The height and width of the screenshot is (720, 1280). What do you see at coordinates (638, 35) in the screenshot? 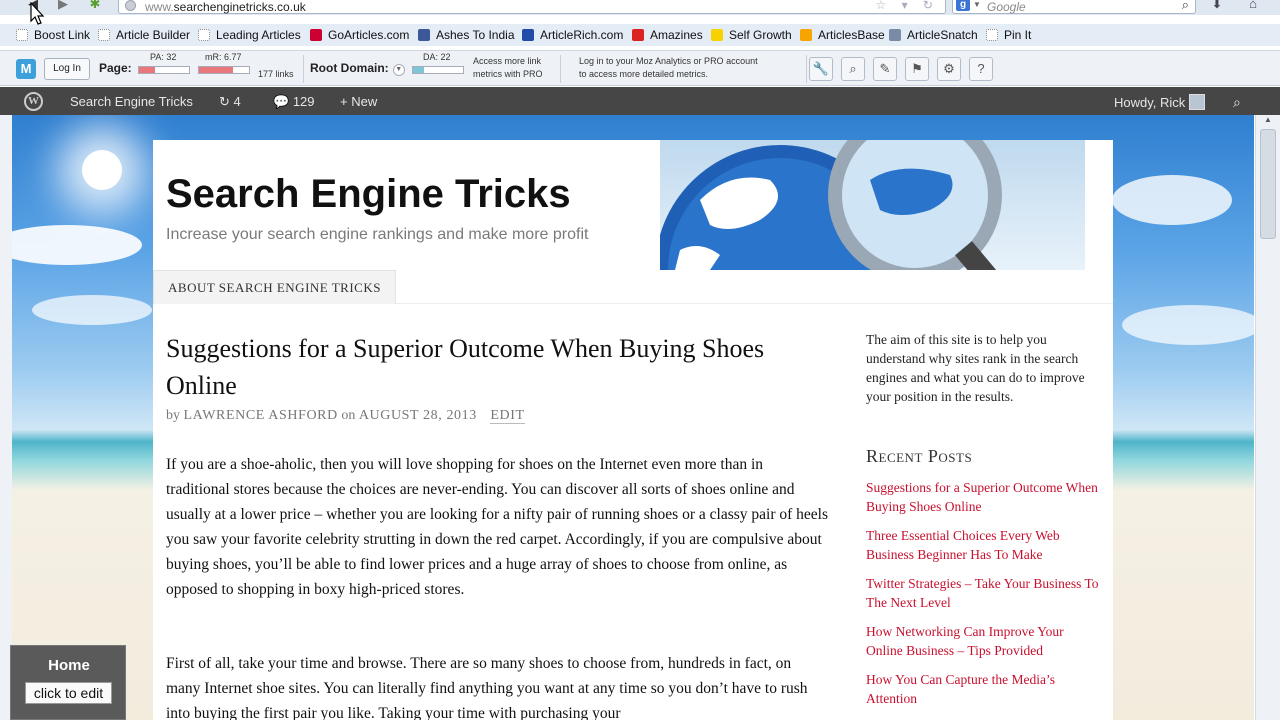
I see `amazines-icon` at bounding box center [638, 35].